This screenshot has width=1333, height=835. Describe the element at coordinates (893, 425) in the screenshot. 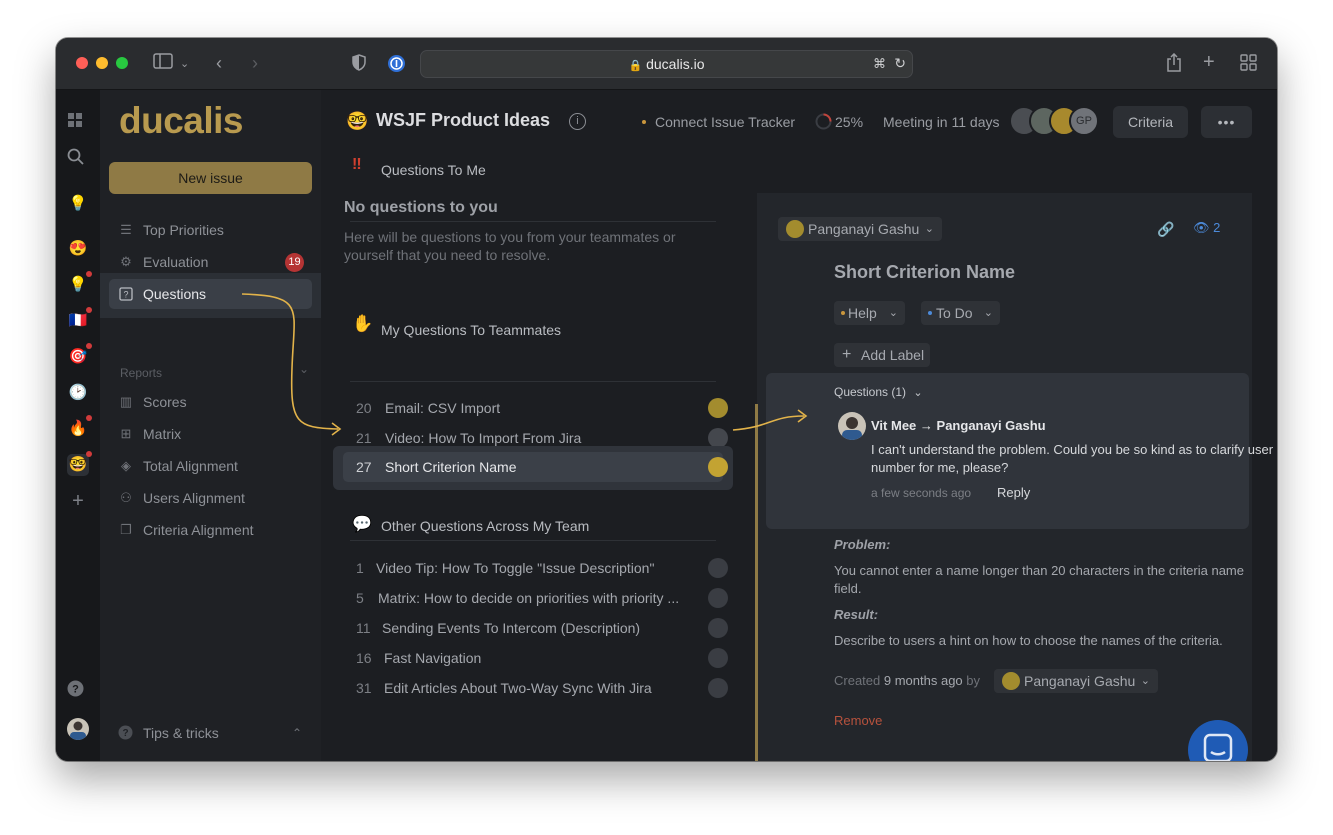

I see `question-from: Vit Mee` at that location.